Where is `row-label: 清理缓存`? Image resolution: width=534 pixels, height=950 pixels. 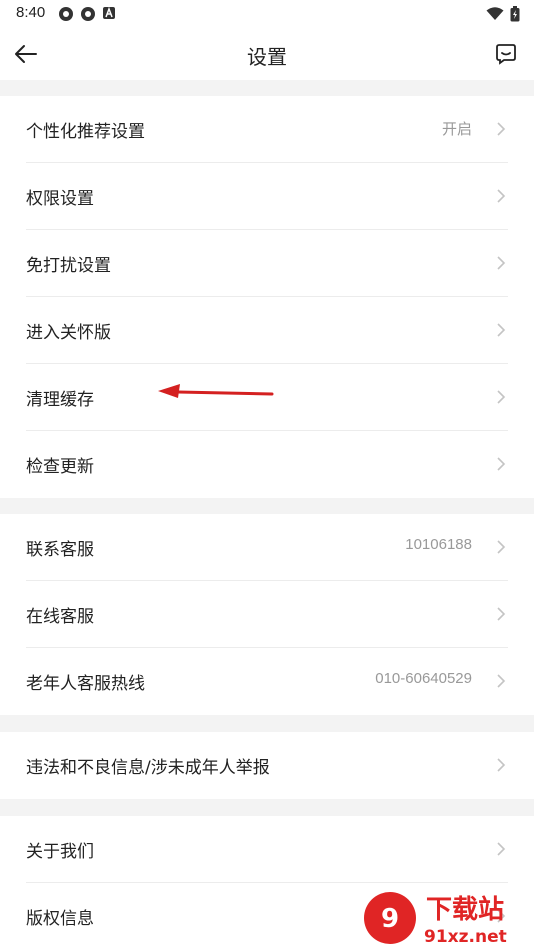 row-label: 清理缓存 is located at coordinates (60, 399).